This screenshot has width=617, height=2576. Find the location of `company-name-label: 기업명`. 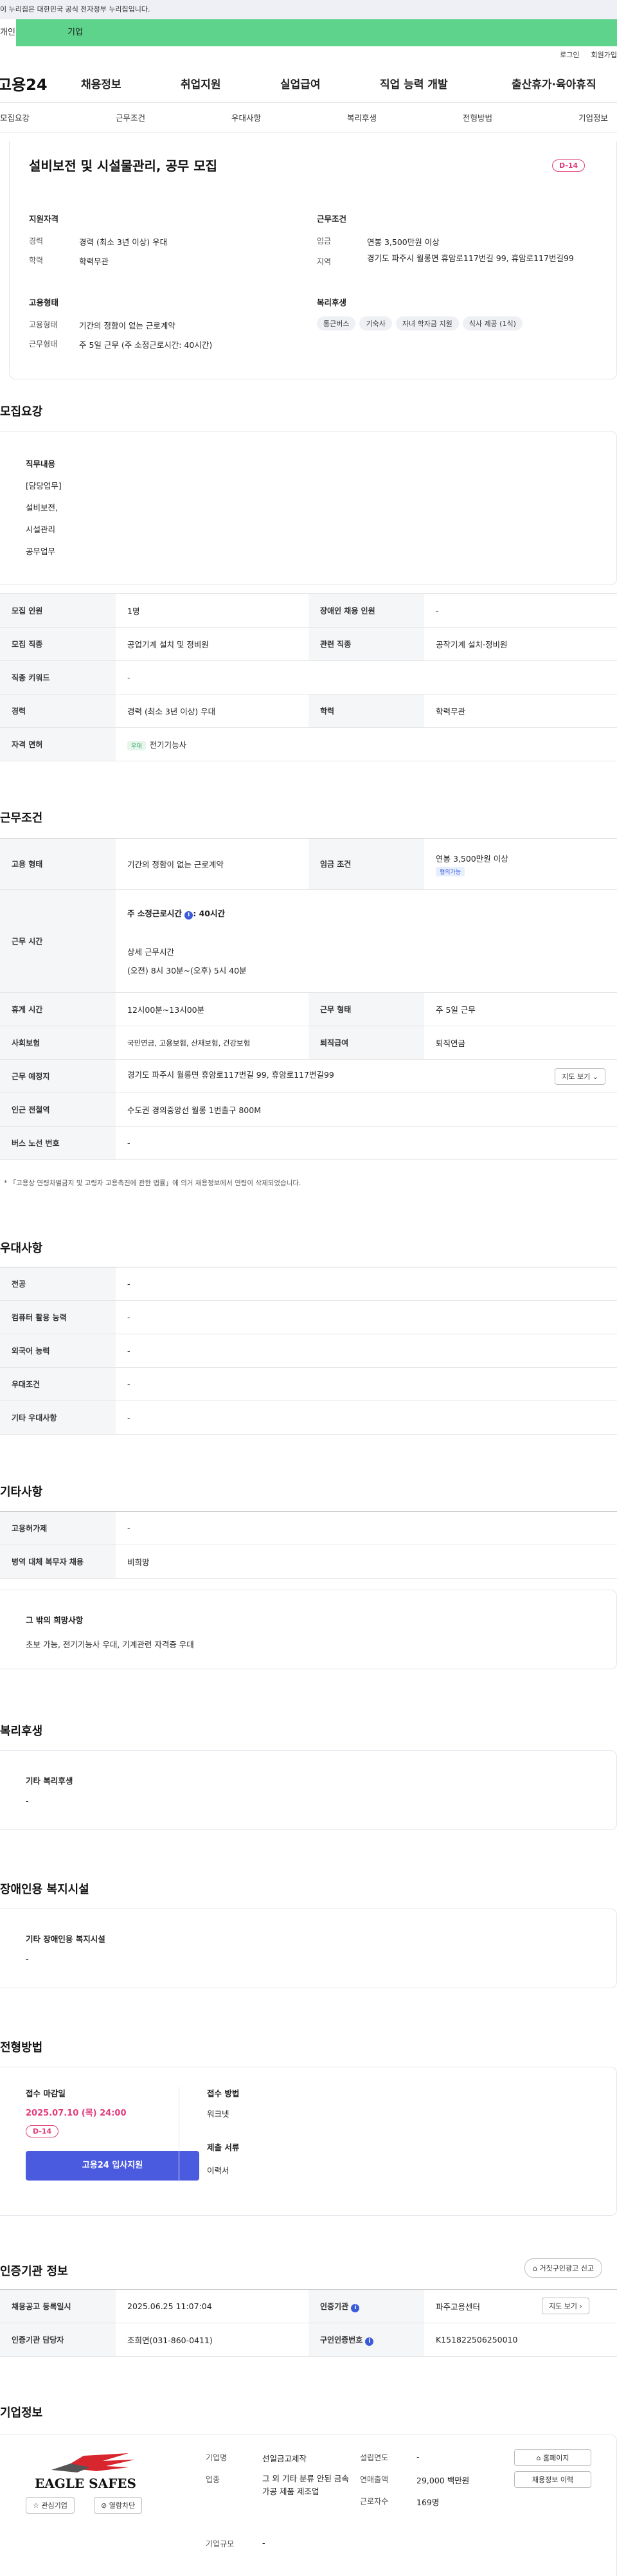

company-name-label: 기업명 is located at coordinates (217, 2457).